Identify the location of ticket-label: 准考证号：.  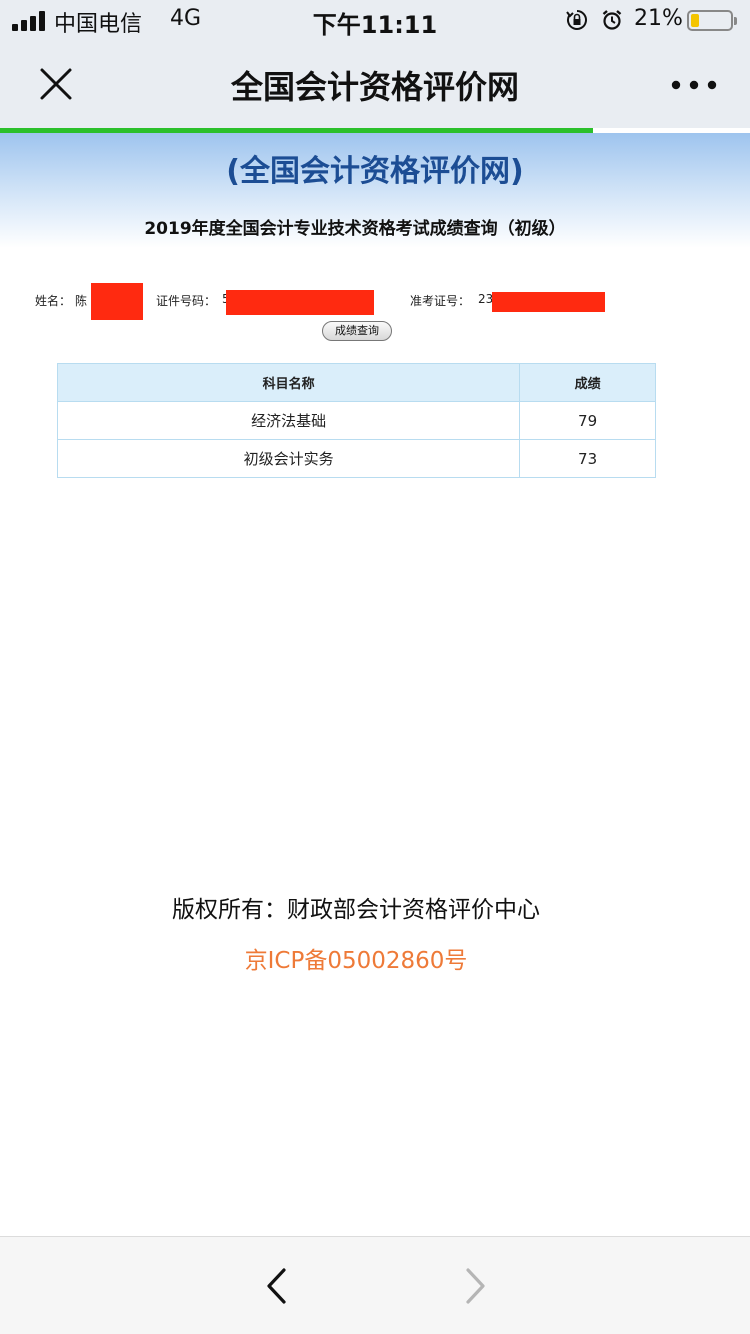
(440, 301).